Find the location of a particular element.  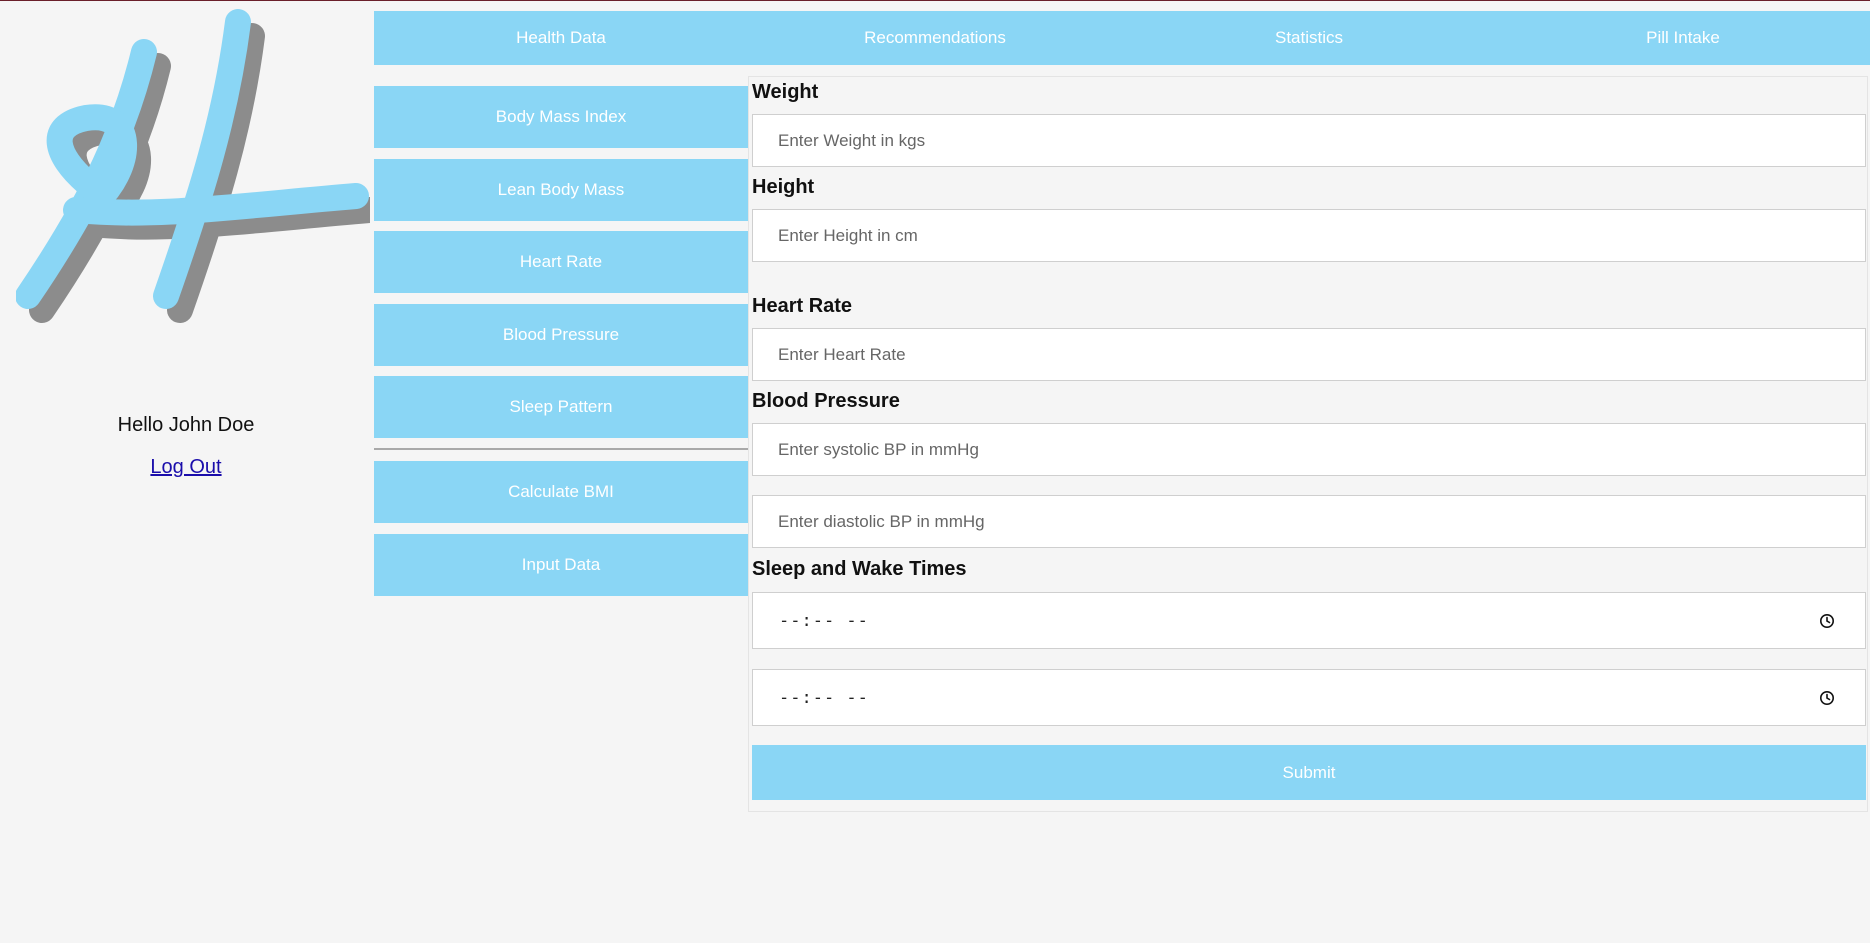

user-greeting: Hello John Doe is located at coordinates (186, 425).